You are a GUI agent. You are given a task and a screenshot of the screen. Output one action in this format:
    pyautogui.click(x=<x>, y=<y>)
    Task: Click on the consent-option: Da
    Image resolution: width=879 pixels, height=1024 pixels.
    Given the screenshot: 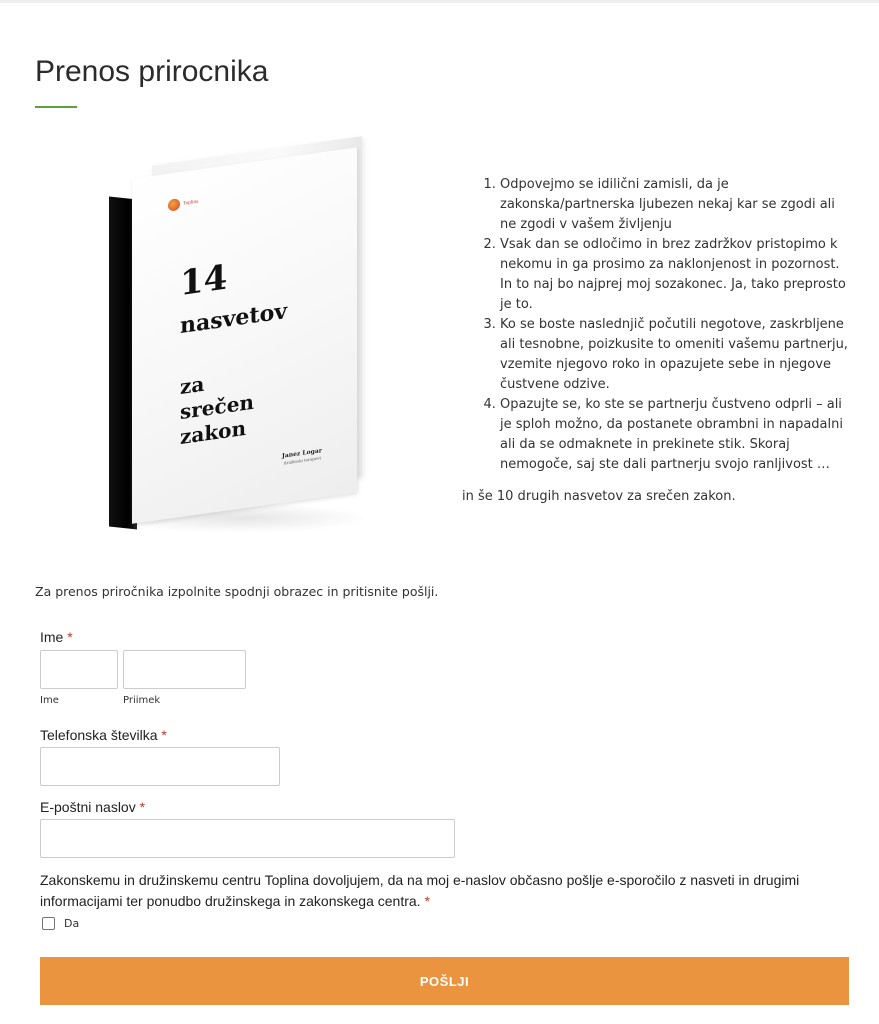 What is the action you would take?
    pyautogui.click(x=60, y=923)
    